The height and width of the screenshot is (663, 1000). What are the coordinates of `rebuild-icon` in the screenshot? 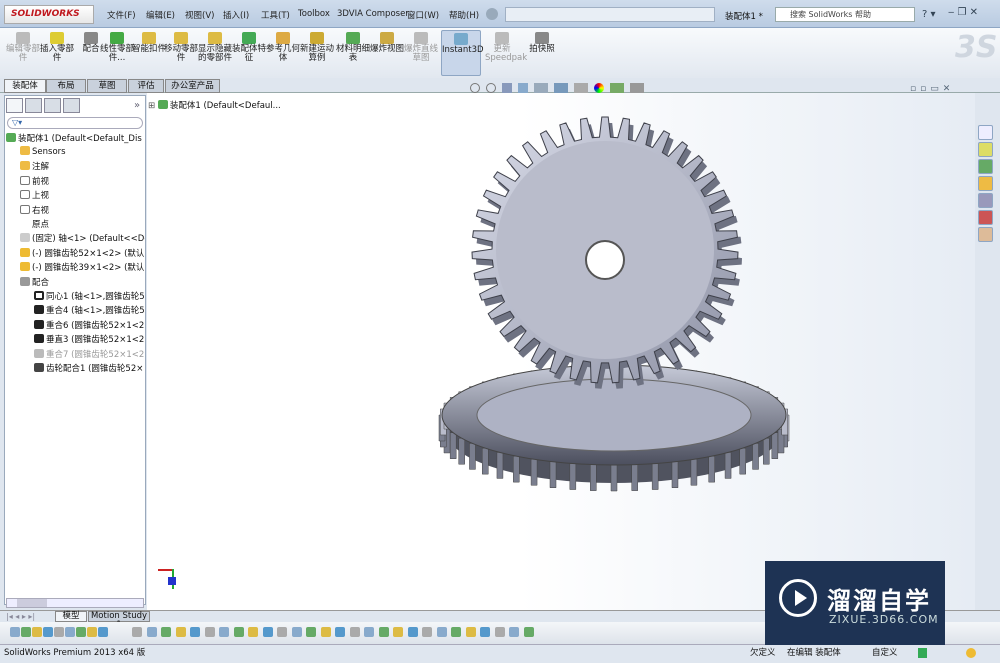 It's located at (971, 653).